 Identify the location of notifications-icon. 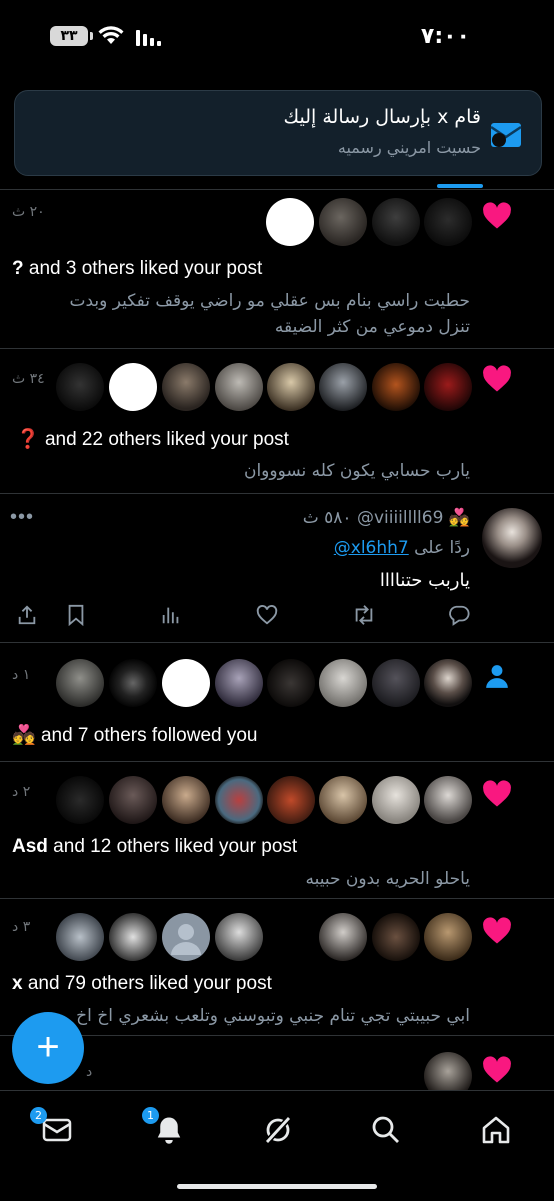
(169, 1130).